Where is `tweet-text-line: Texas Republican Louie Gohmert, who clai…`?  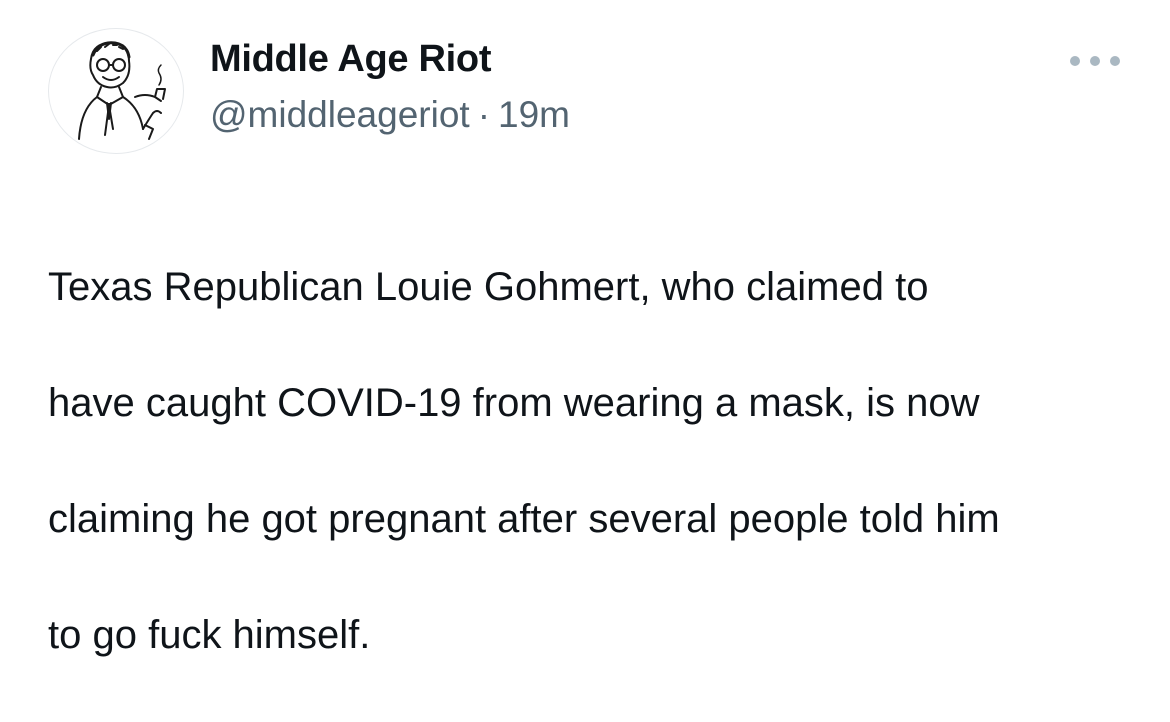 tweet-text-line: Texas Republican Louie Gohmert, who clai… is located at coordinates (488, 287).